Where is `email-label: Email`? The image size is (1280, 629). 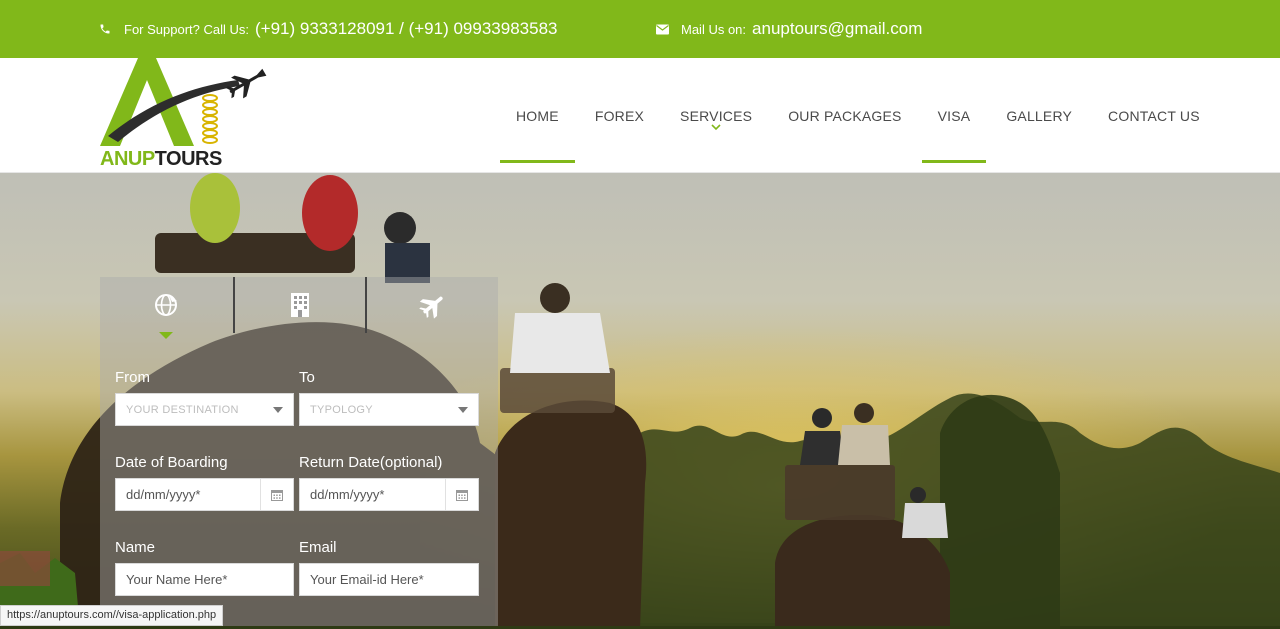
email-label: Email is located at coordinates (318, 547).